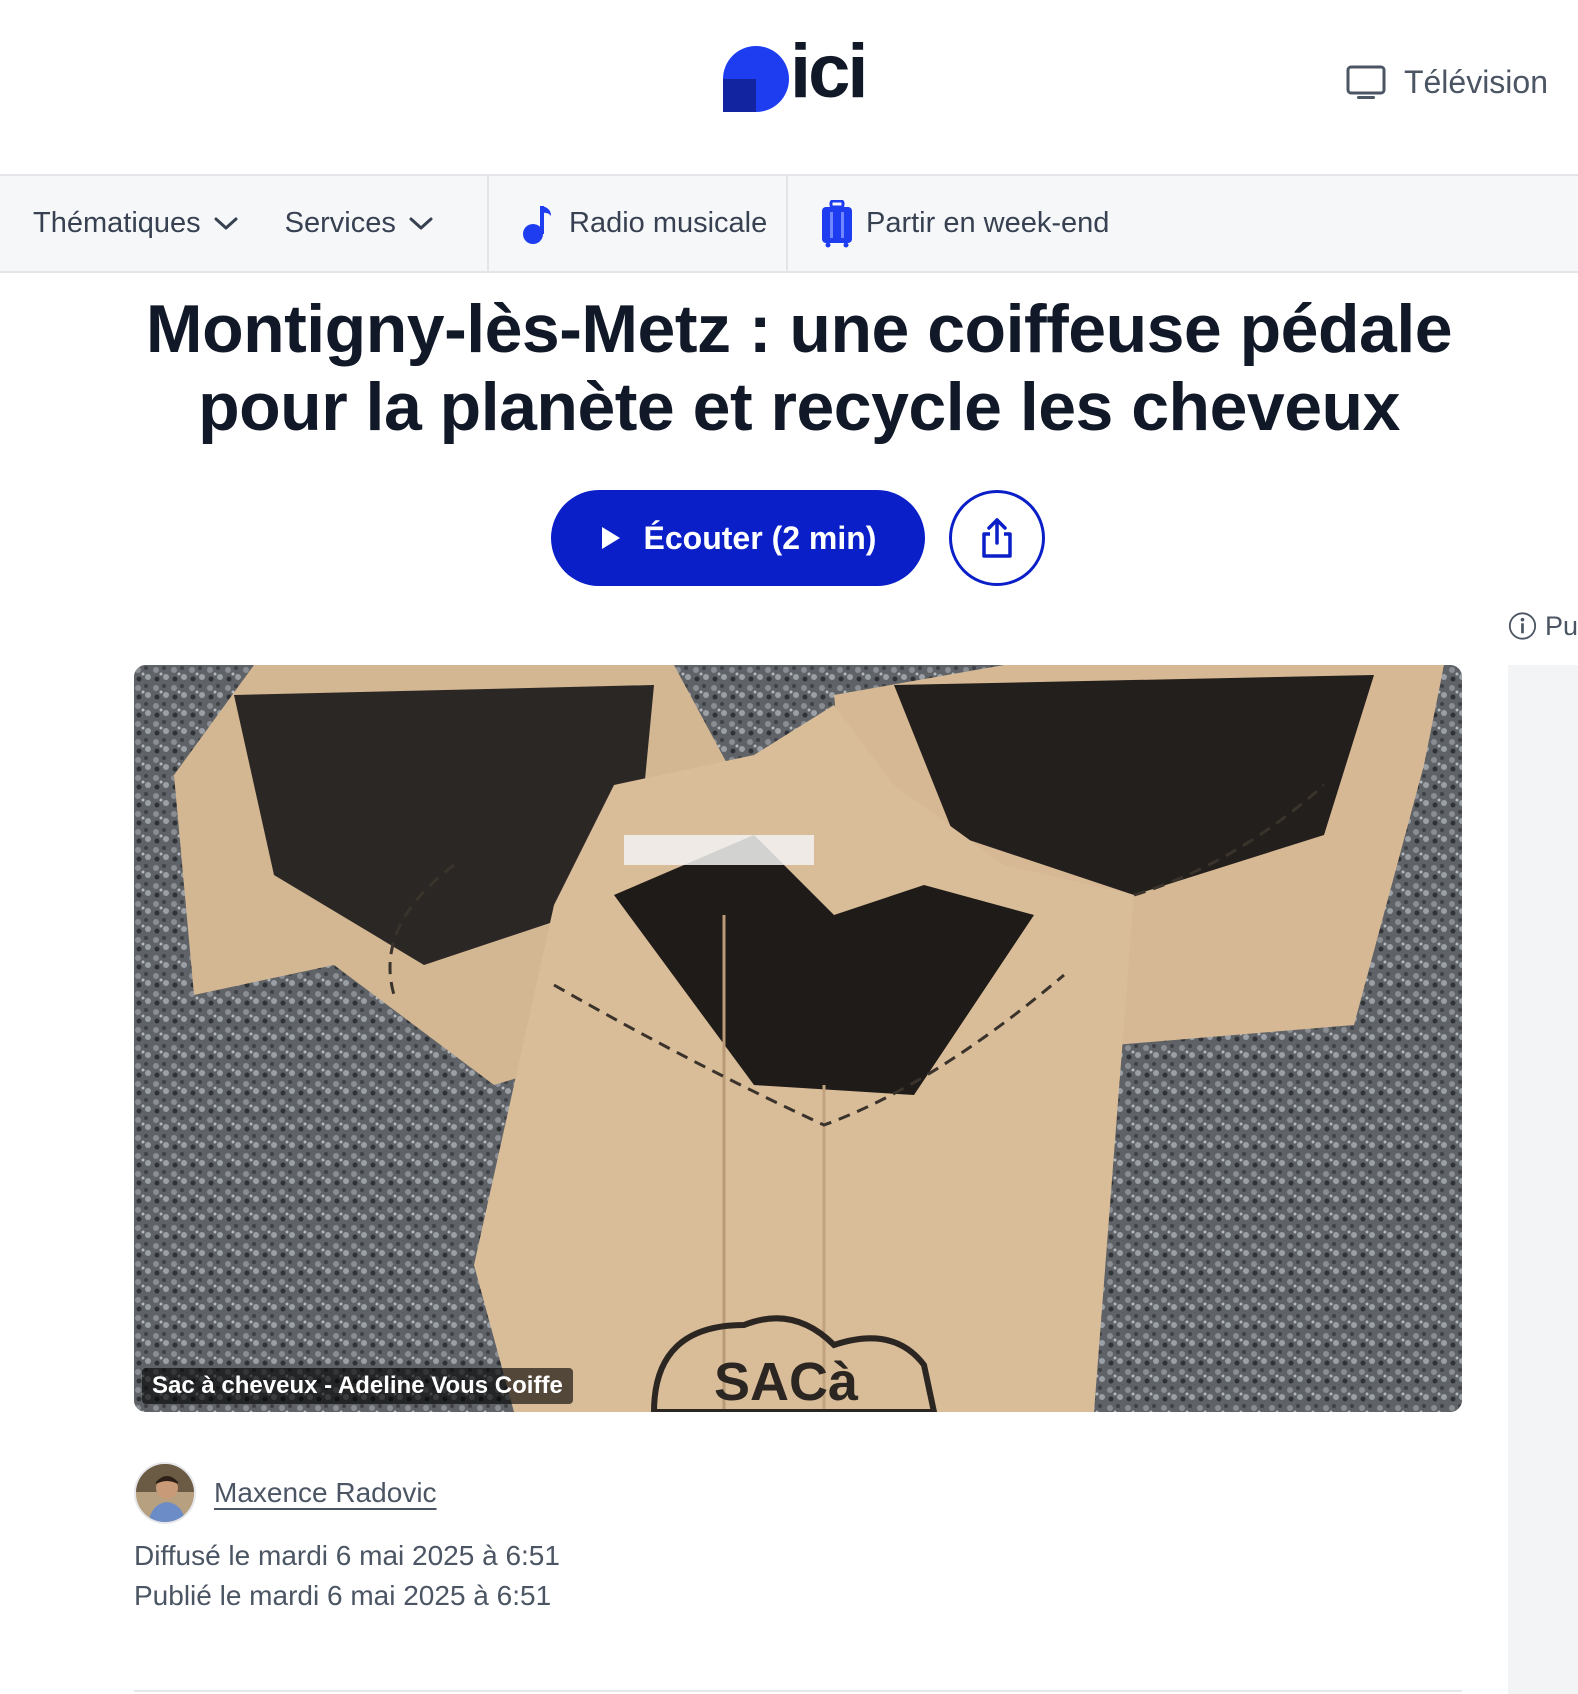 Image resolution: width=1578 pixels, height=1694 pixels. I want to click on logo-mark-icon, so click(756, 79).